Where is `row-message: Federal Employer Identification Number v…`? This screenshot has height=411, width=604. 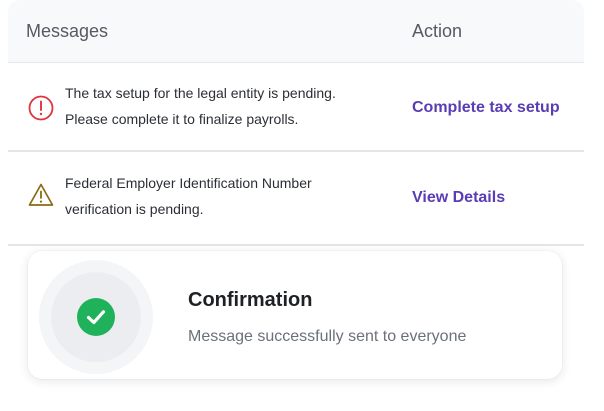 row-message: Federal Employer Identification Number v… is located at coordinates (230, 196).